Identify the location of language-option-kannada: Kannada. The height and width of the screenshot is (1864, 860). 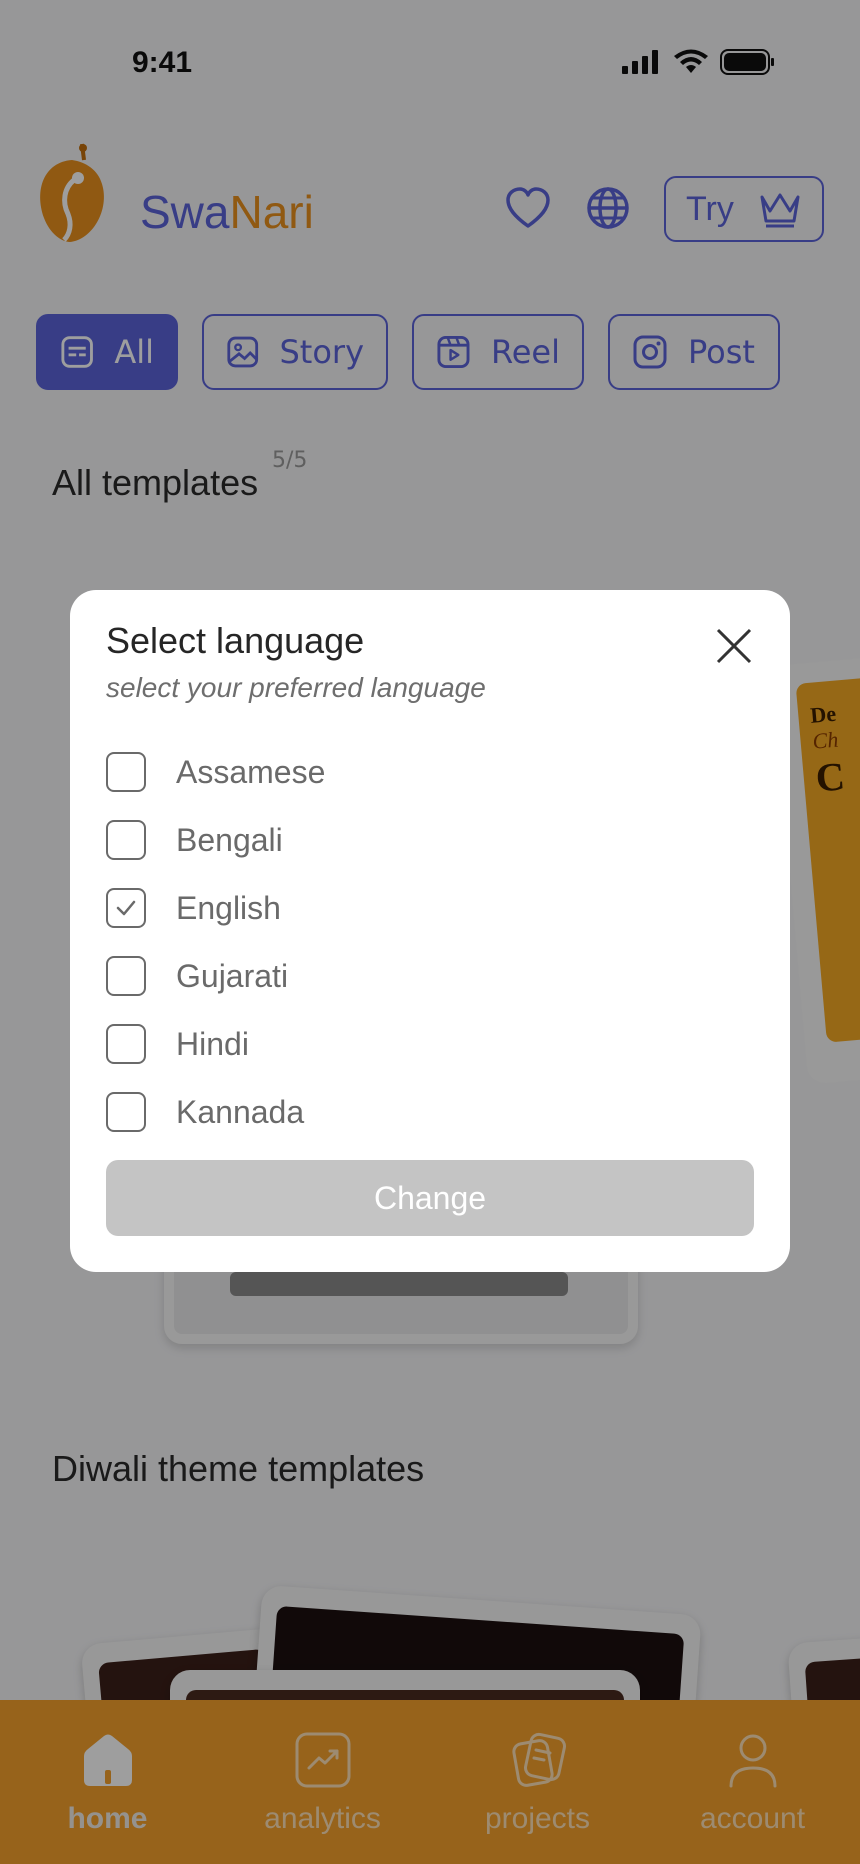
(215, 1112).